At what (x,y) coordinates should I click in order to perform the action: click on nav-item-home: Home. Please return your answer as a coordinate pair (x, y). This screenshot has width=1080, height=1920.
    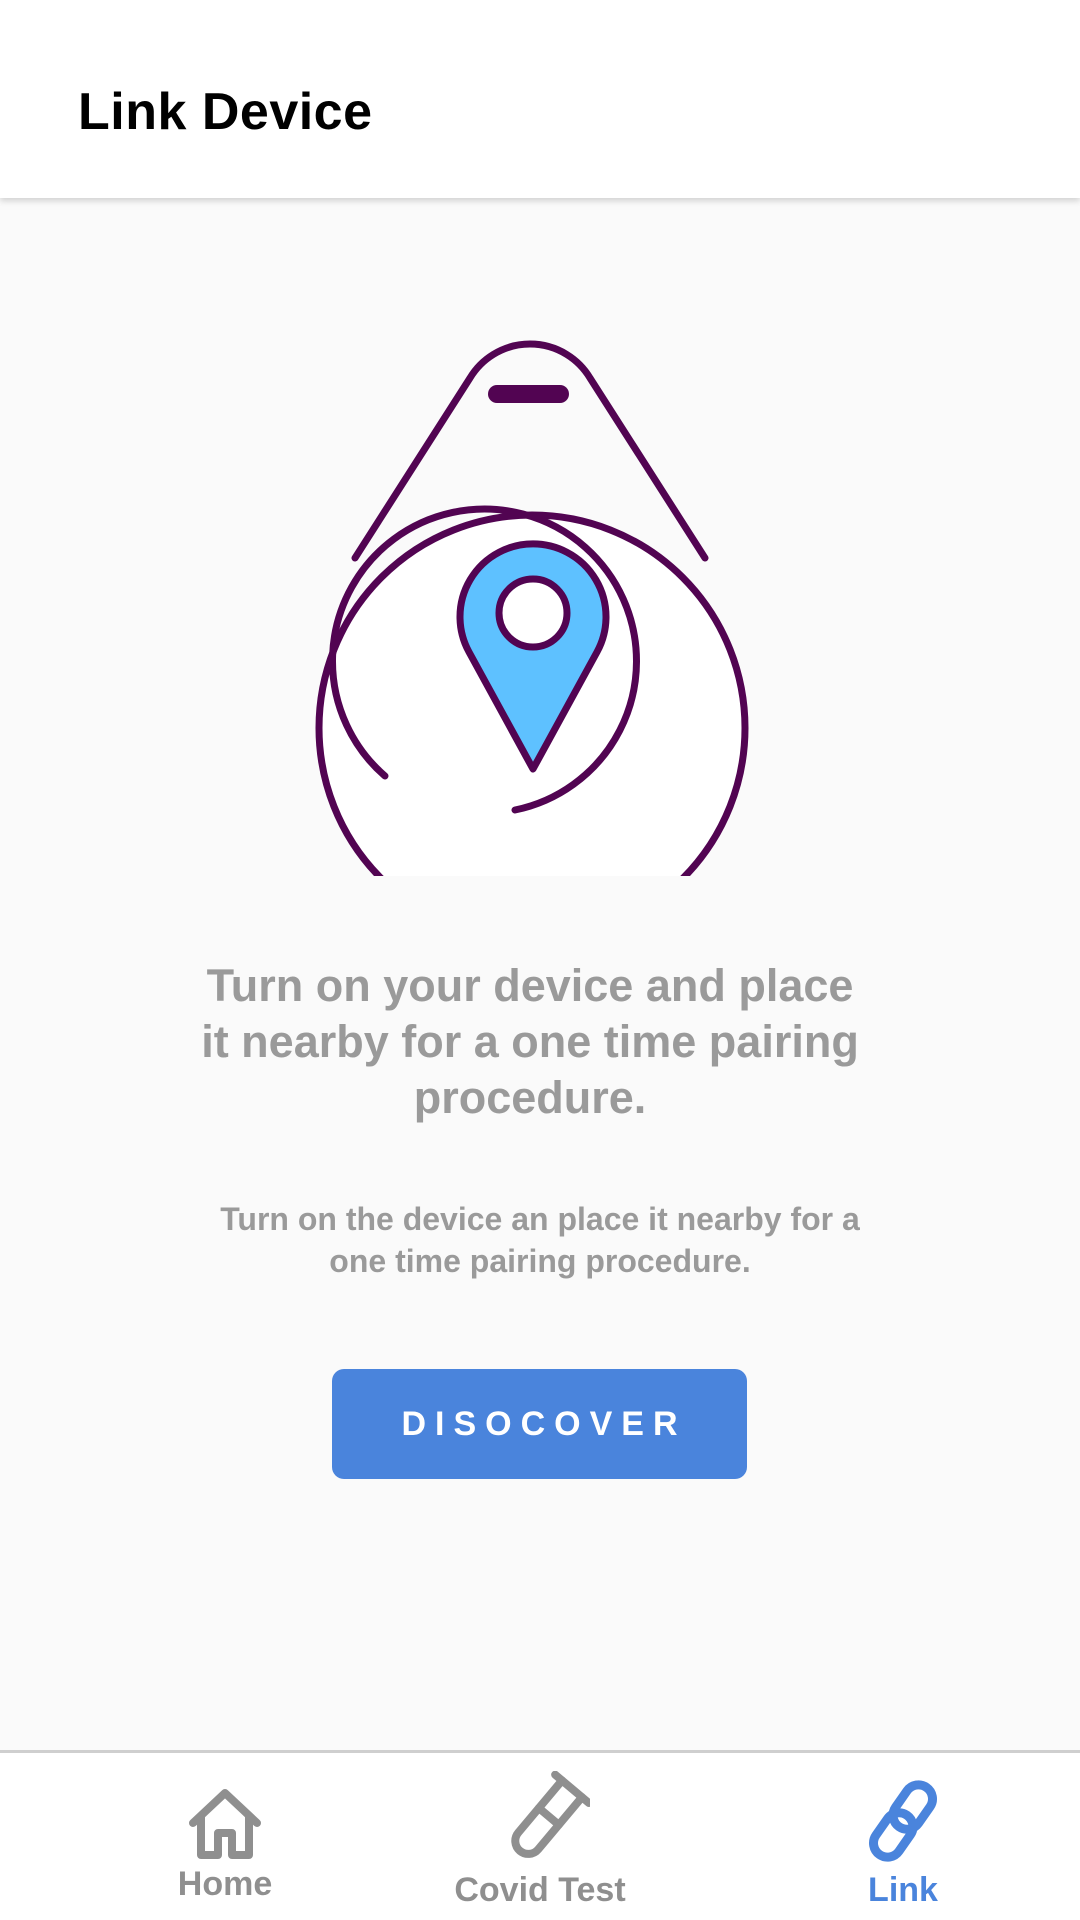
    Looking at the image, I should click on (225, 1836).